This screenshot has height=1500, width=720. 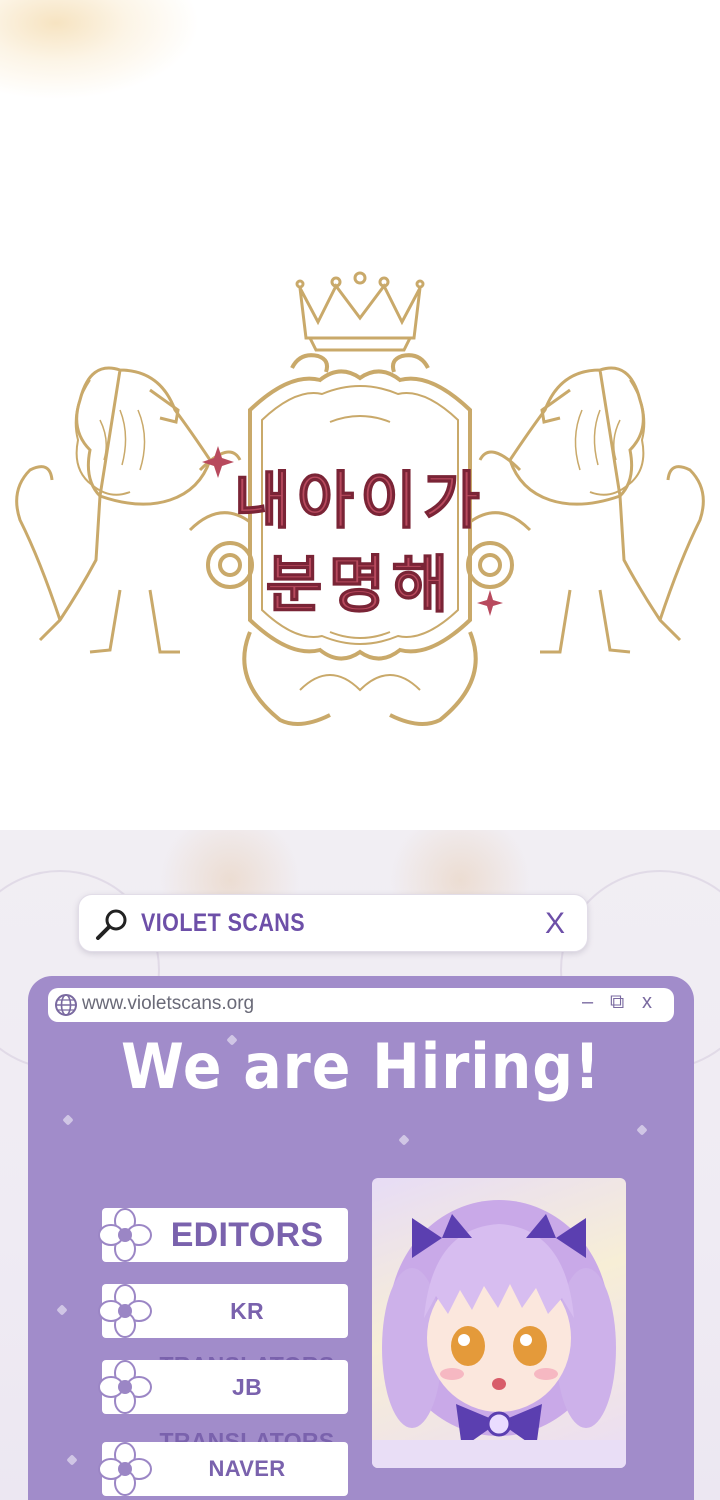 What do you see at coordinates (359, 584) in the screenshot?
I see `title-line-2: 분명해` at bounding box center [359, 584].